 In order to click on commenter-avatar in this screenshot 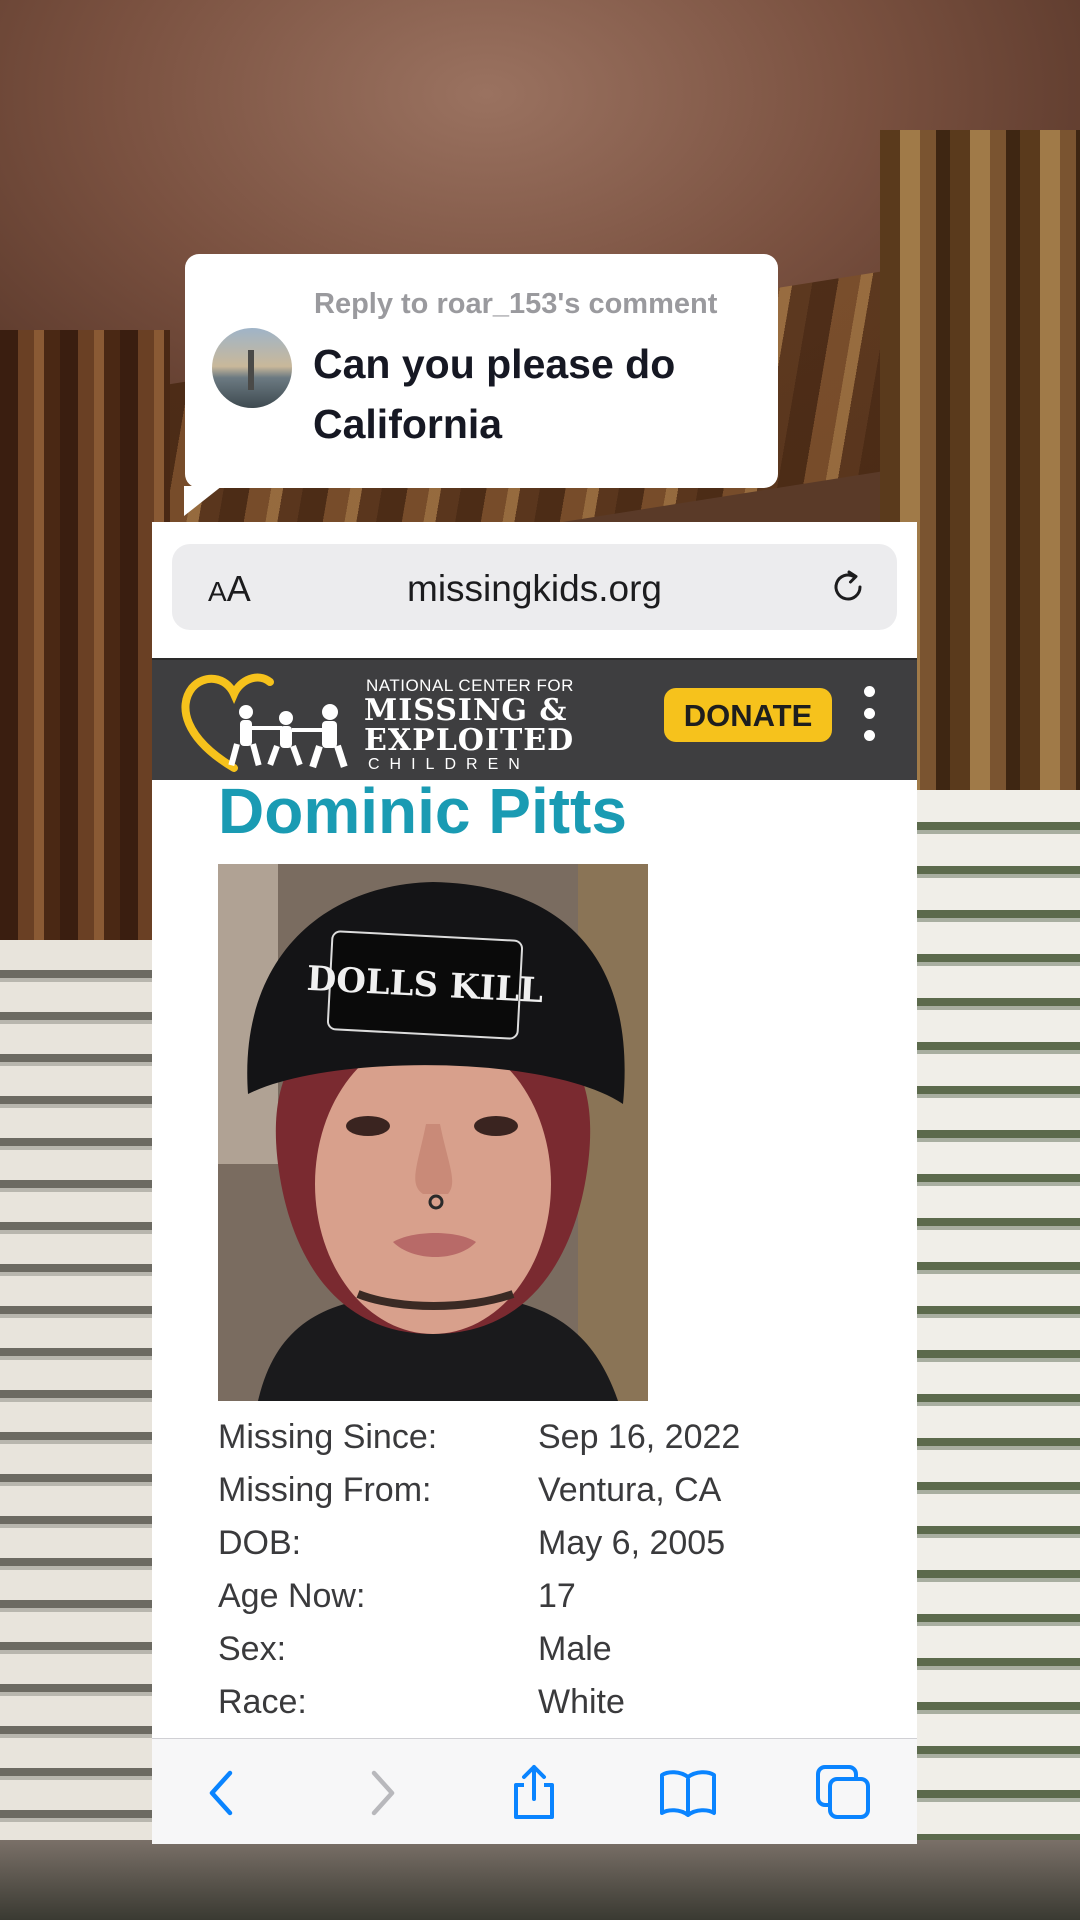, I will do `click(252, 368)`.